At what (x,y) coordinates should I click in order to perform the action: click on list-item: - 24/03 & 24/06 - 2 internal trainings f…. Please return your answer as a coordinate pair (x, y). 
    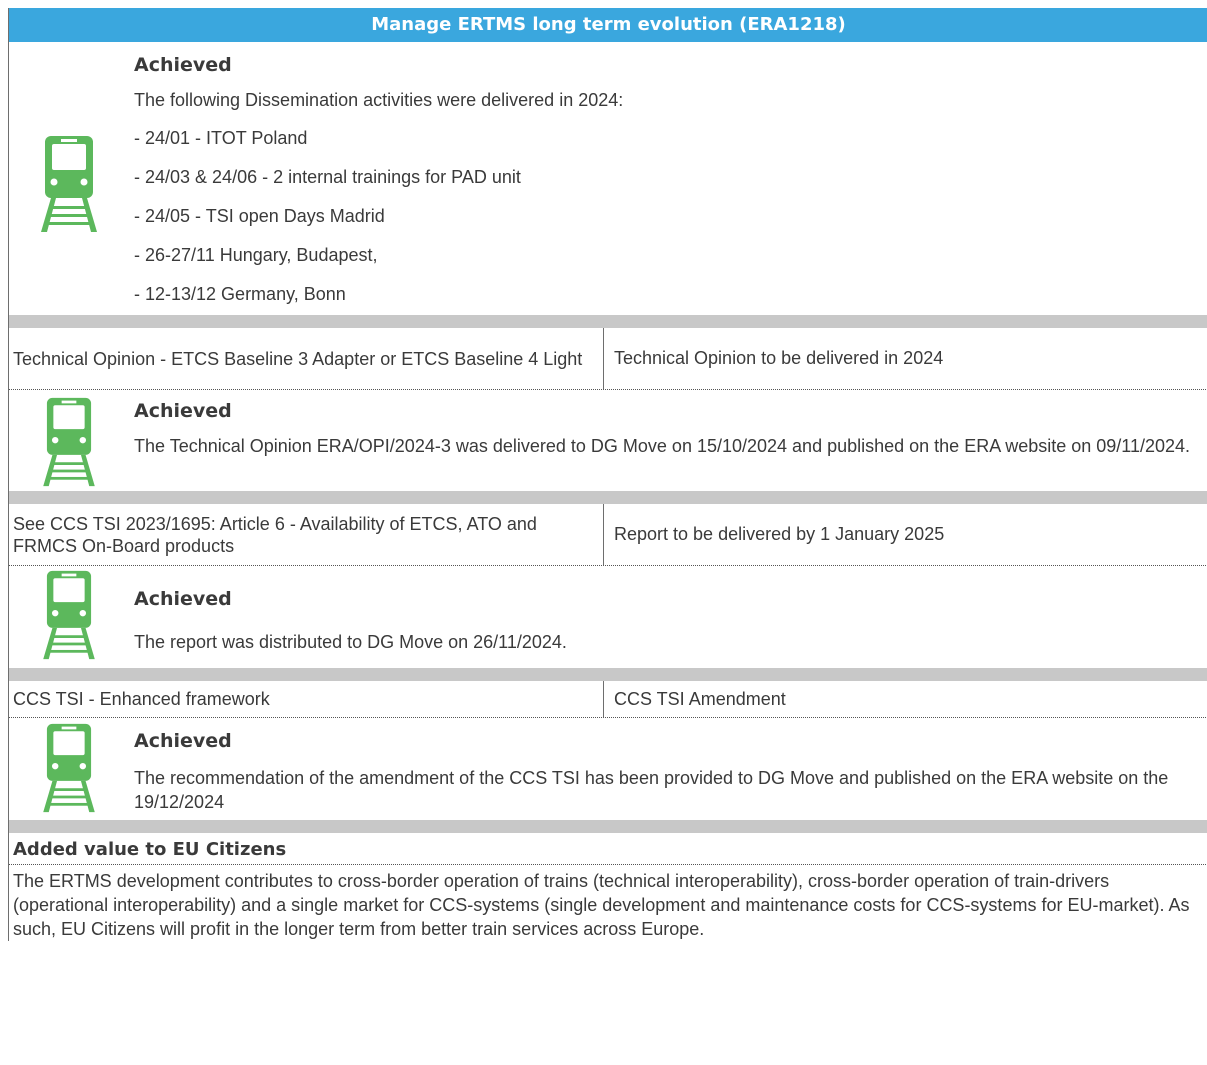
    Looking at the image, I should click on (327, 177).